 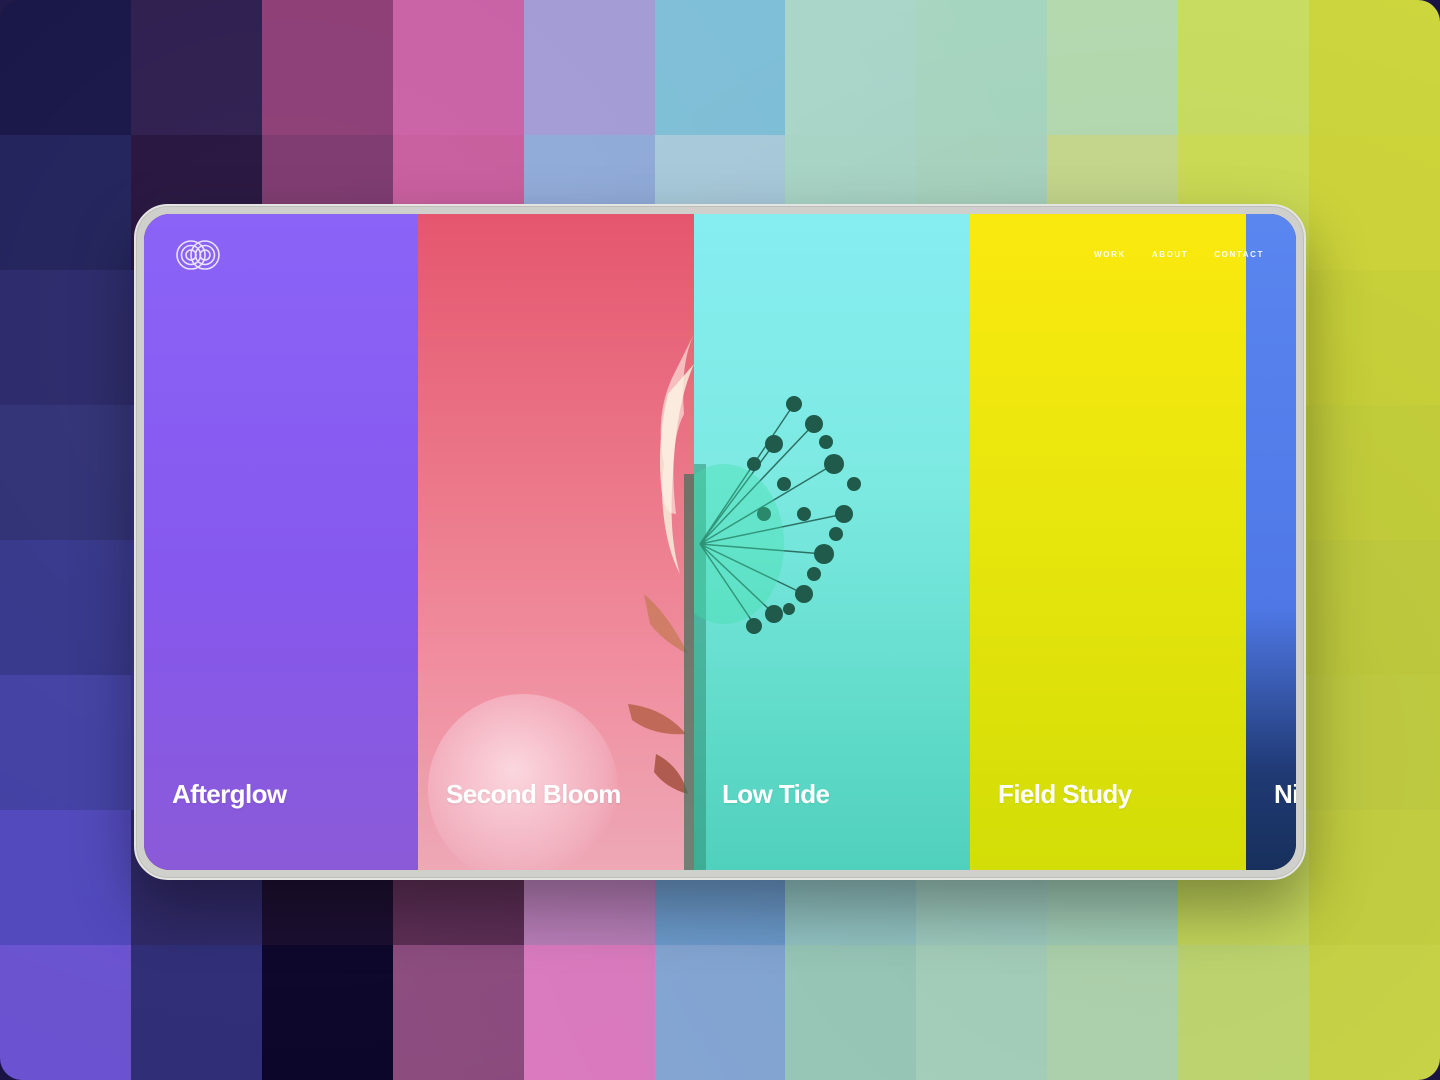 I want to click on project-panel-second-bloom: Second Bloom, so click(x=556, y=542).